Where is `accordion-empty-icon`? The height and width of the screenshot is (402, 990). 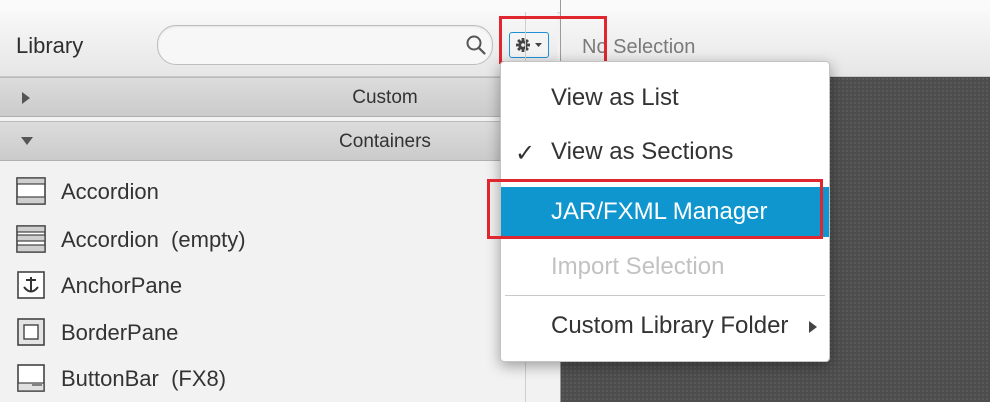 accordion-empty-icon is located at coordinates (31, 239).